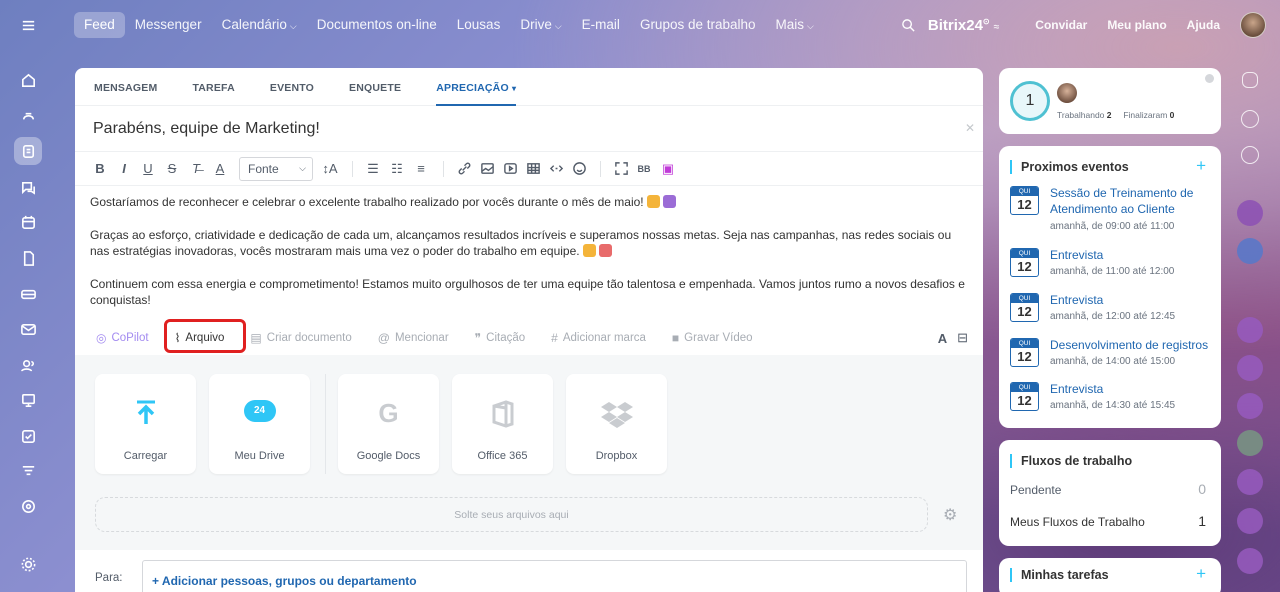 The image size is (1280, 592). Describe the element at coordinates (616, 424) in the screenshot. I see `dropbox-tile: Dropbox` at that location.